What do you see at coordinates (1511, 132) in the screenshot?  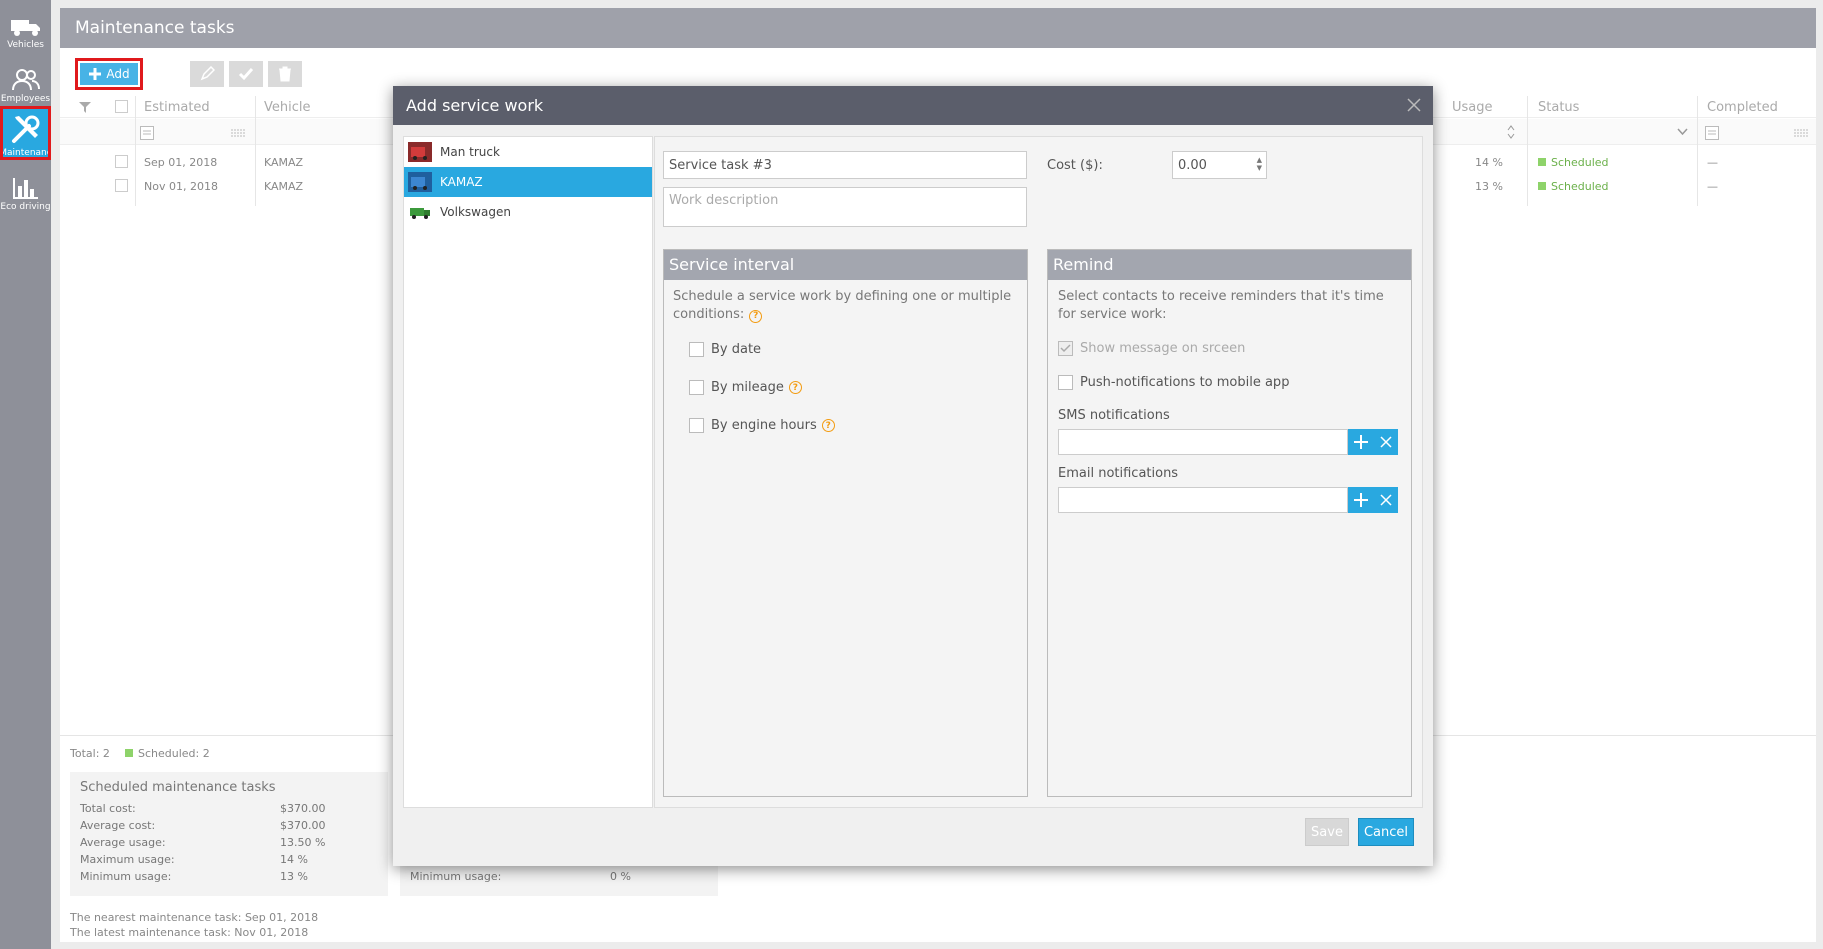 I see `sort-spinner-icon` at bounding box center [1511, 132].